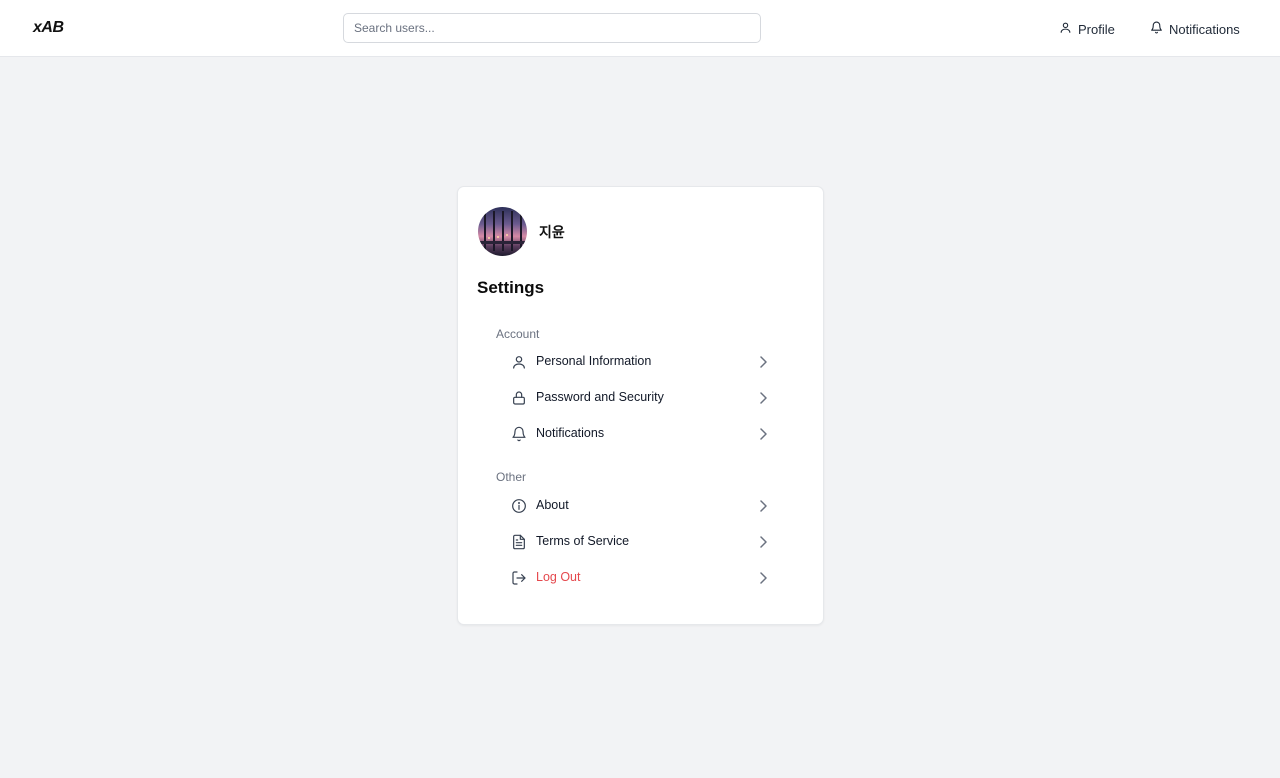  Describe the element at coordinates (552, 28) in the screenshot. I see `search-input` at that location.